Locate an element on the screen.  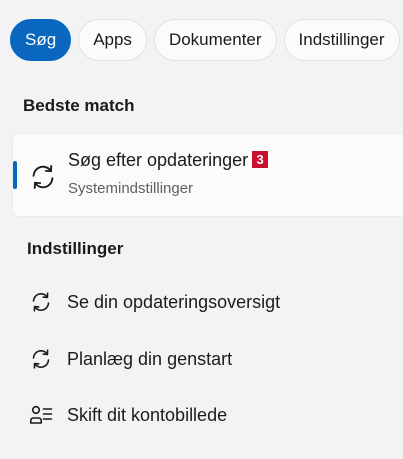
settings-item-label: Planlæg din genstart is located at coordinates (150, 358).